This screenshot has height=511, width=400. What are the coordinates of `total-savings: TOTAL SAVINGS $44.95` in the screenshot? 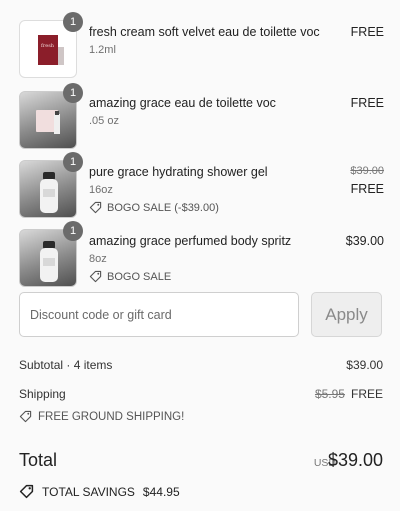 It's located at (99, 491).